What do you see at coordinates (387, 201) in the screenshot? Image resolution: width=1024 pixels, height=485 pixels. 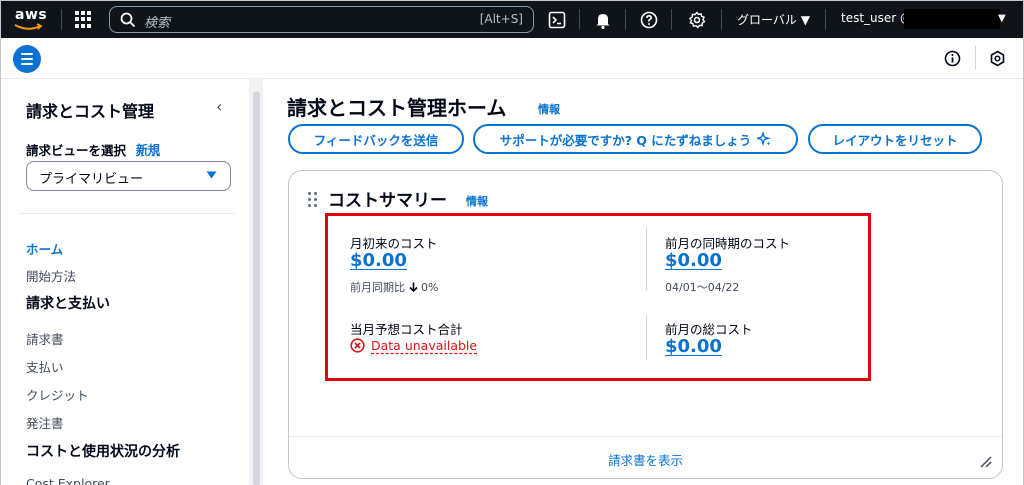 I see `cost-summary-title: コストサマリー` at bounding box center [387, 201].